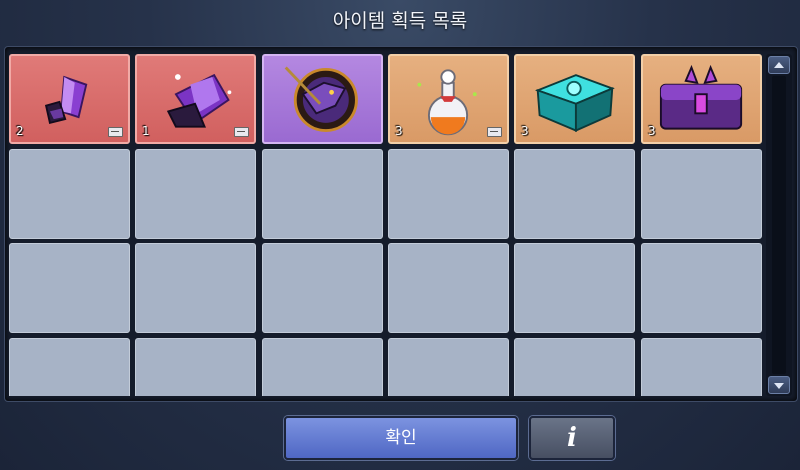  I want to click on scrollbar, so click(779, 225).